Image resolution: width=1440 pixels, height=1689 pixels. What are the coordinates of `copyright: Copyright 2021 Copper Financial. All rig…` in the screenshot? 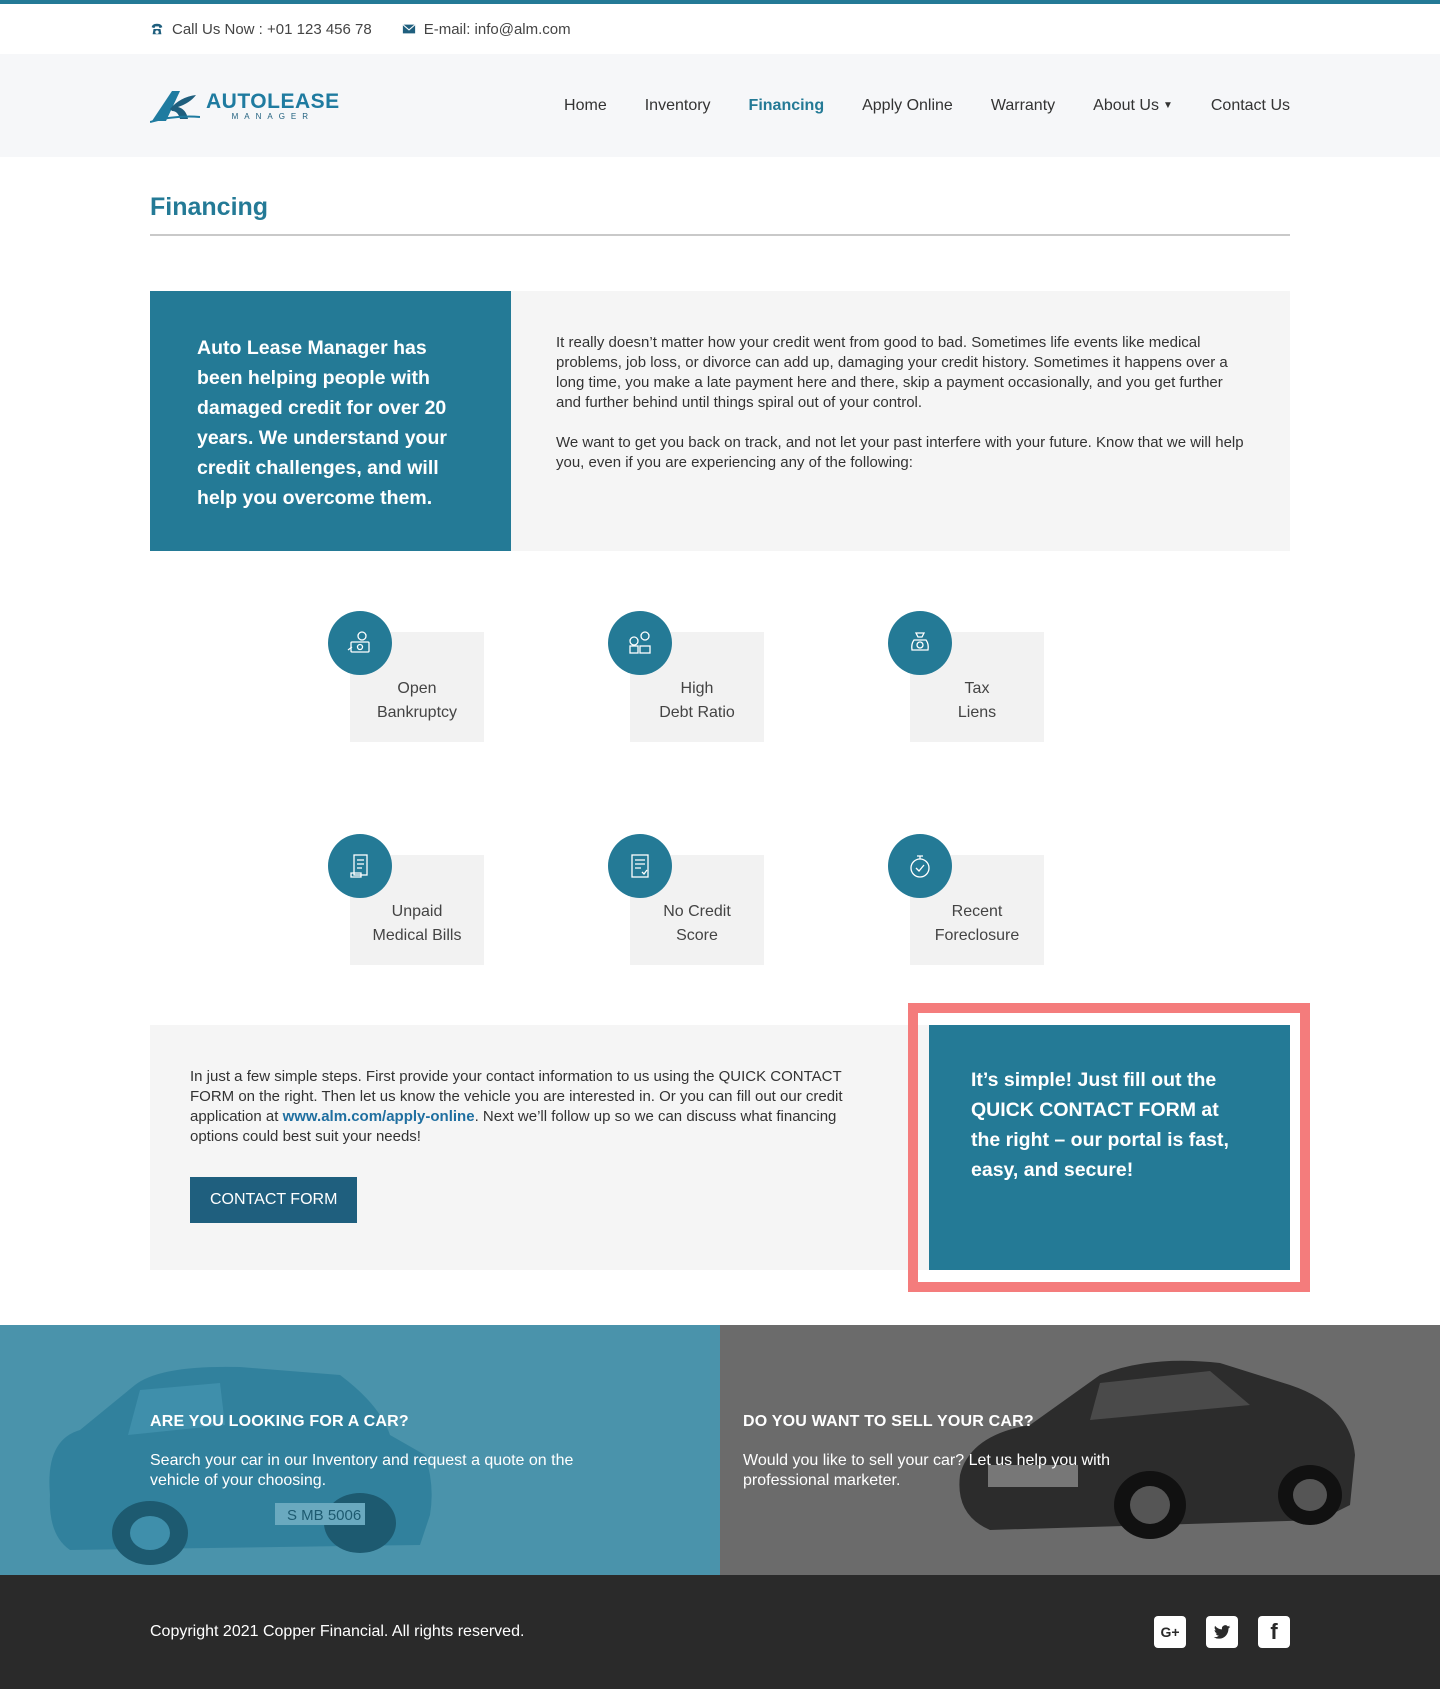 It's located at (337, 1631).